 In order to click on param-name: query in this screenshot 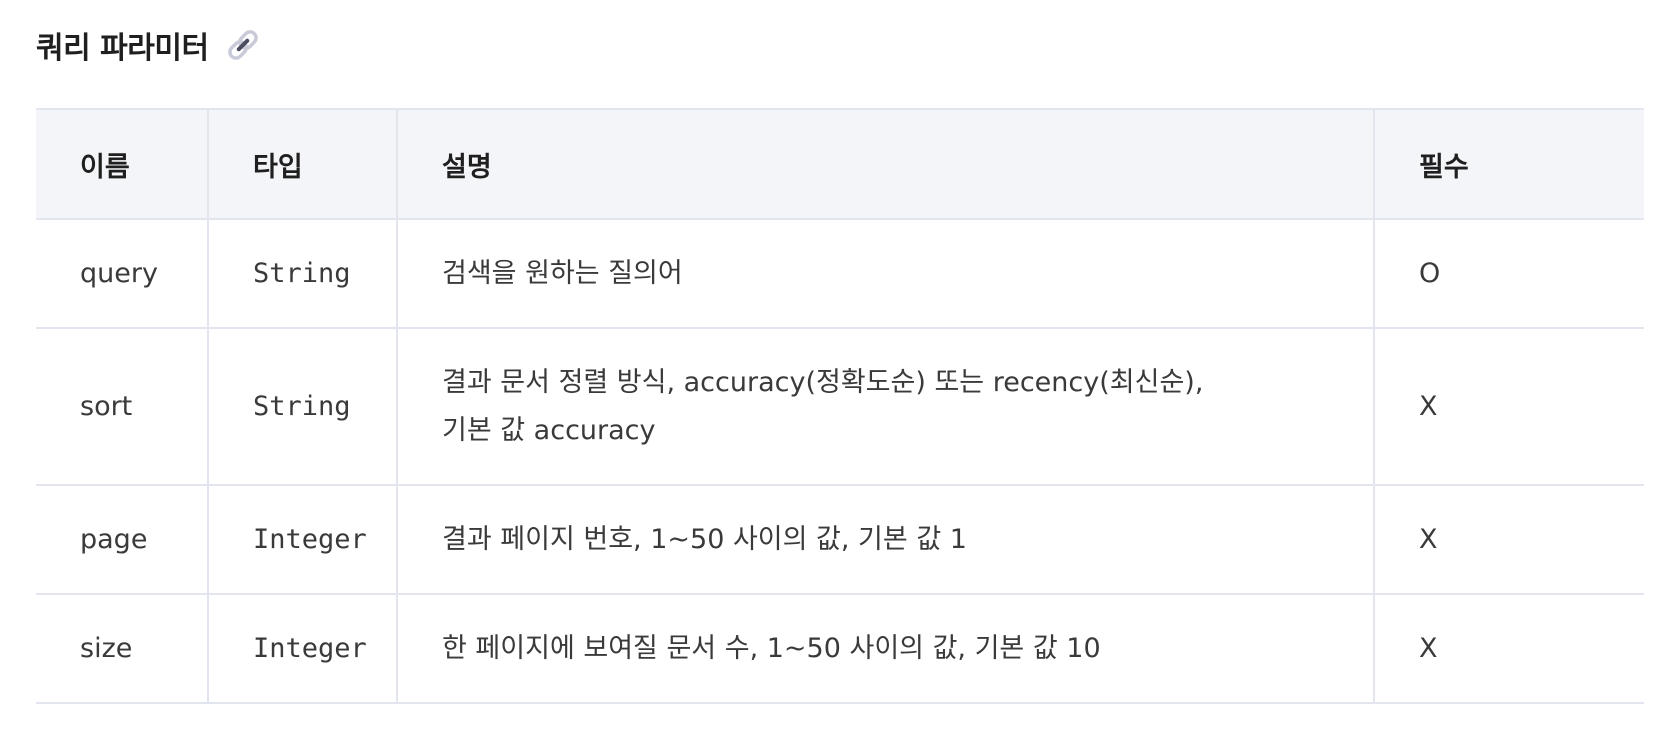, I will do `click(122, 274)`.